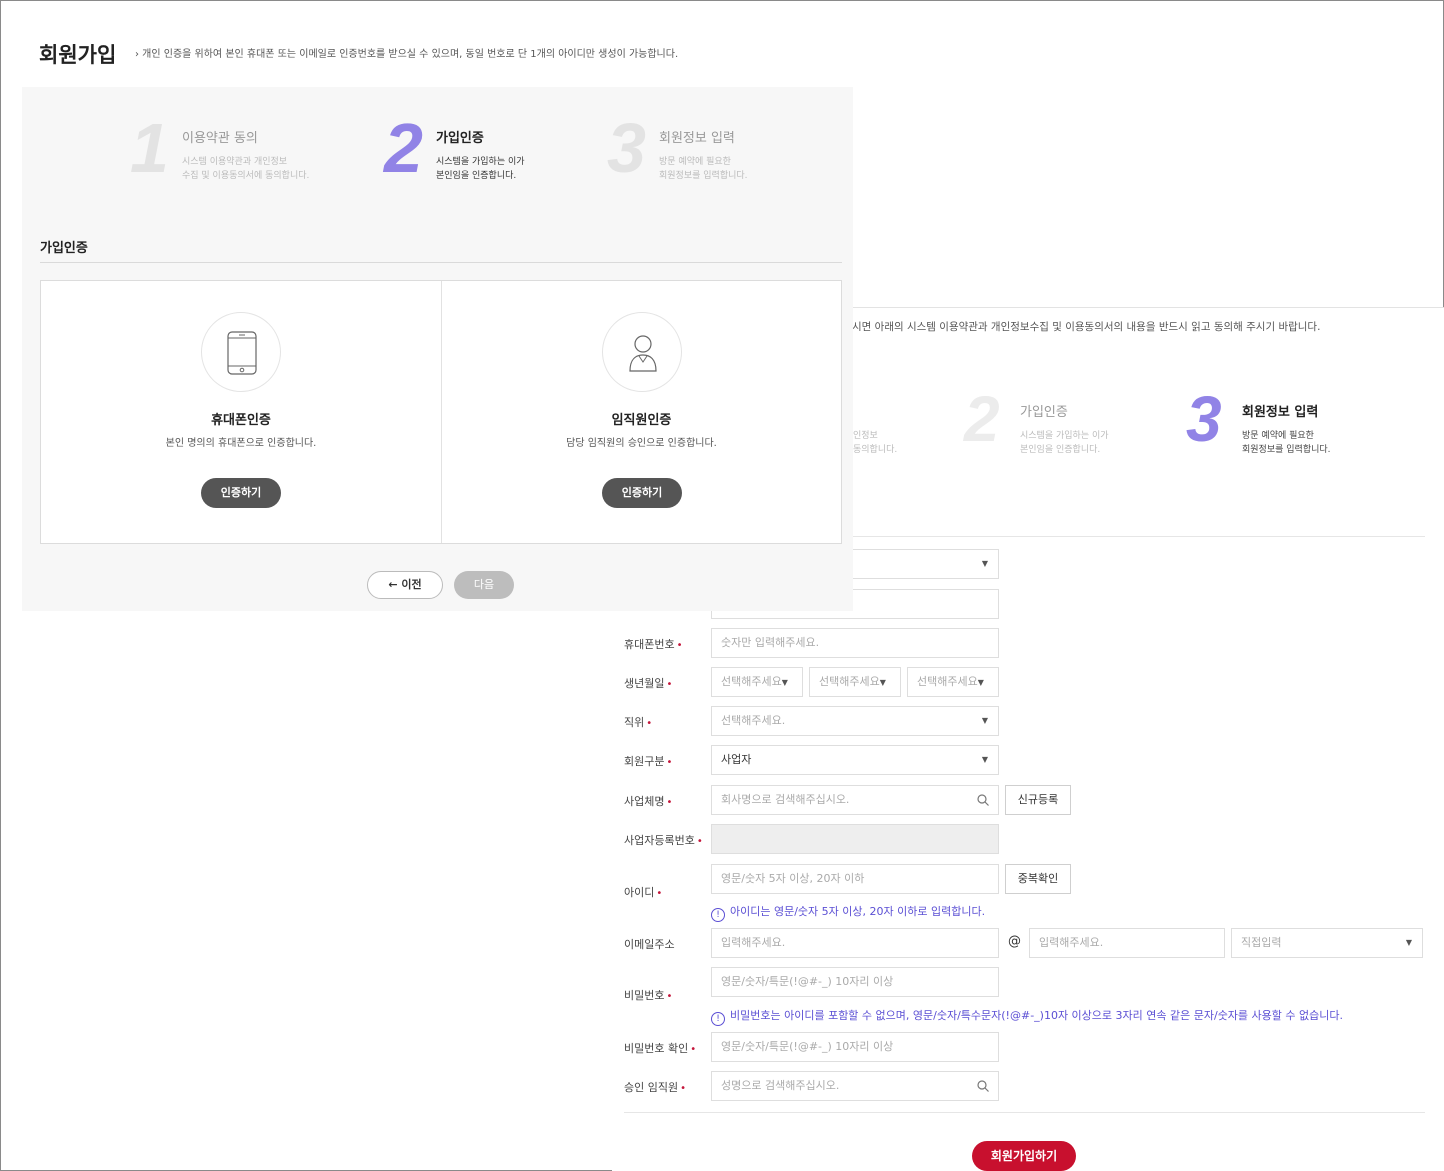 The height and width of the screenshot is (1171, 1444). Describe the element at coordinates (855, 682) in the screenshot. I see `birth-month-select: 선택해주세요▼` at that location.